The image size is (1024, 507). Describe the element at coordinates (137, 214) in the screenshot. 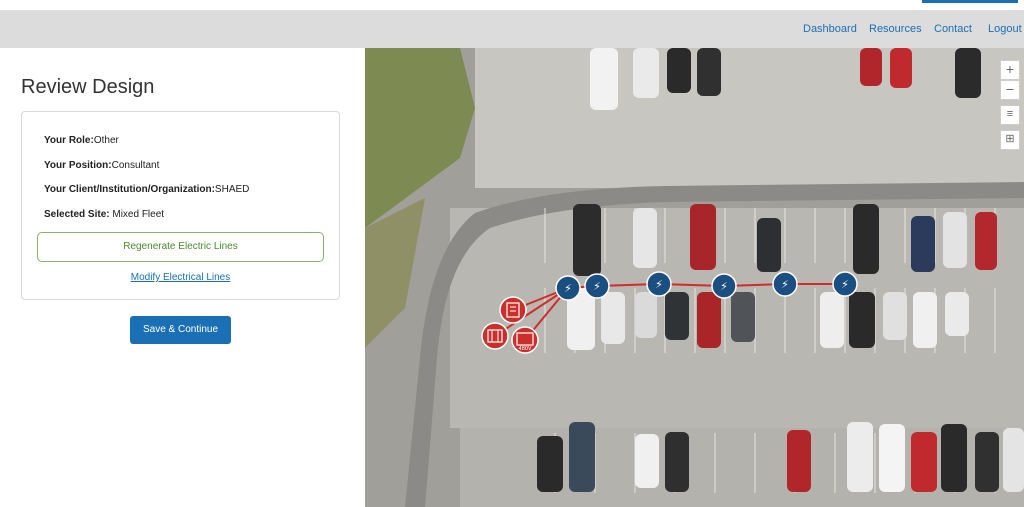

I see `site-value: Mixed Fleet` at that location.